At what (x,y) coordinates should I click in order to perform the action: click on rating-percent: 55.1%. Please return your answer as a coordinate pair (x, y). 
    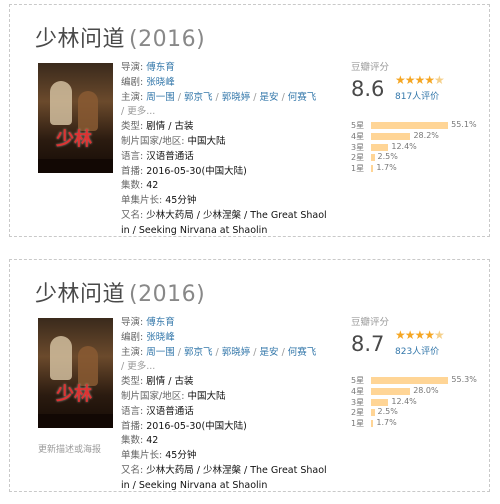
    Looking at the image, I should click on (464, 124).